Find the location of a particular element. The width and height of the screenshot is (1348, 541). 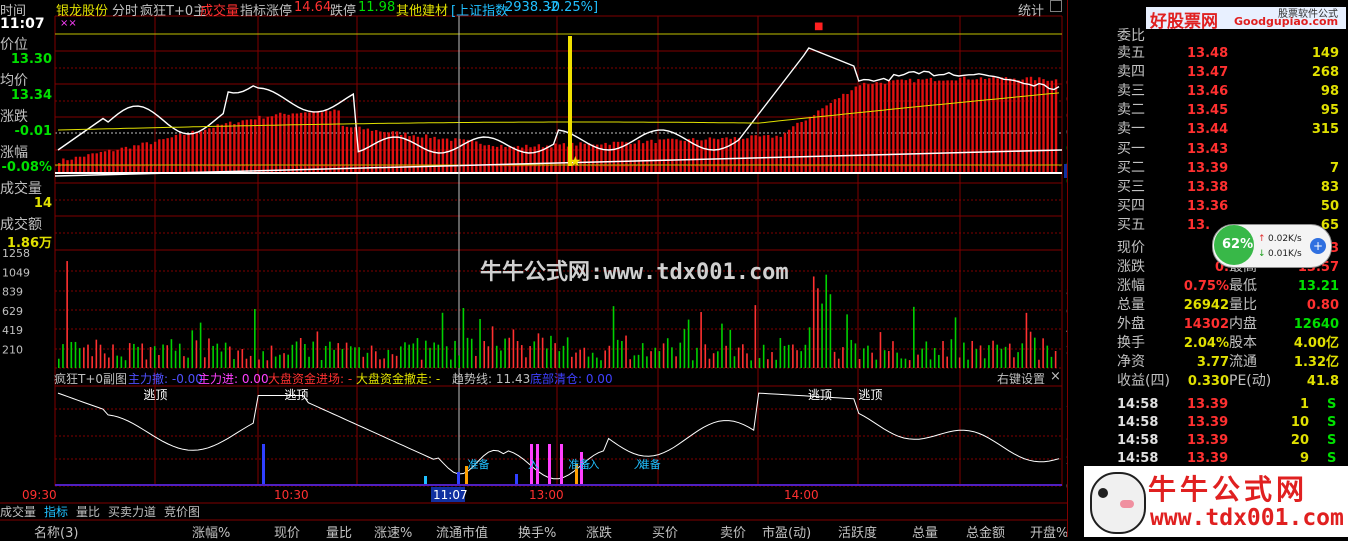

window-button is located at coordinates (1056, 6).